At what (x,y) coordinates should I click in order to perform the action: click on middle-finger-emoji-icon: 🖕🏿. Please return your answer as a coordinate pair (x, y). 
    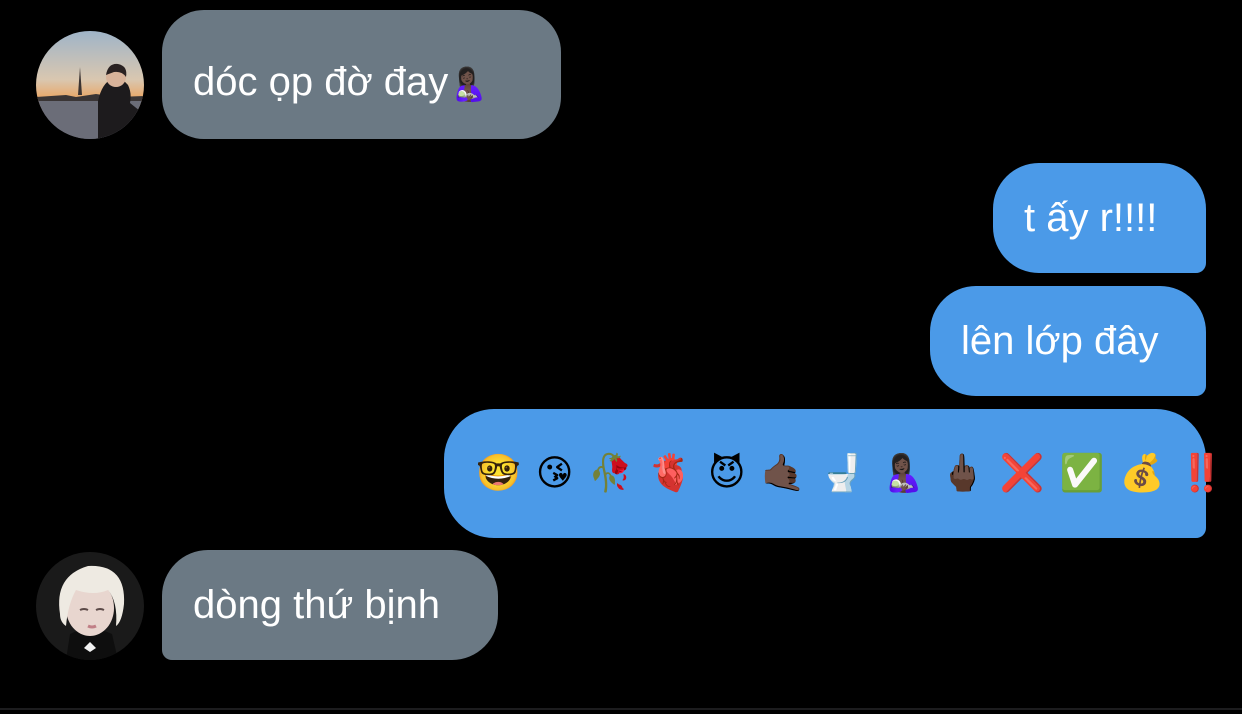
    Looking at the image, I should click on (962, 473).